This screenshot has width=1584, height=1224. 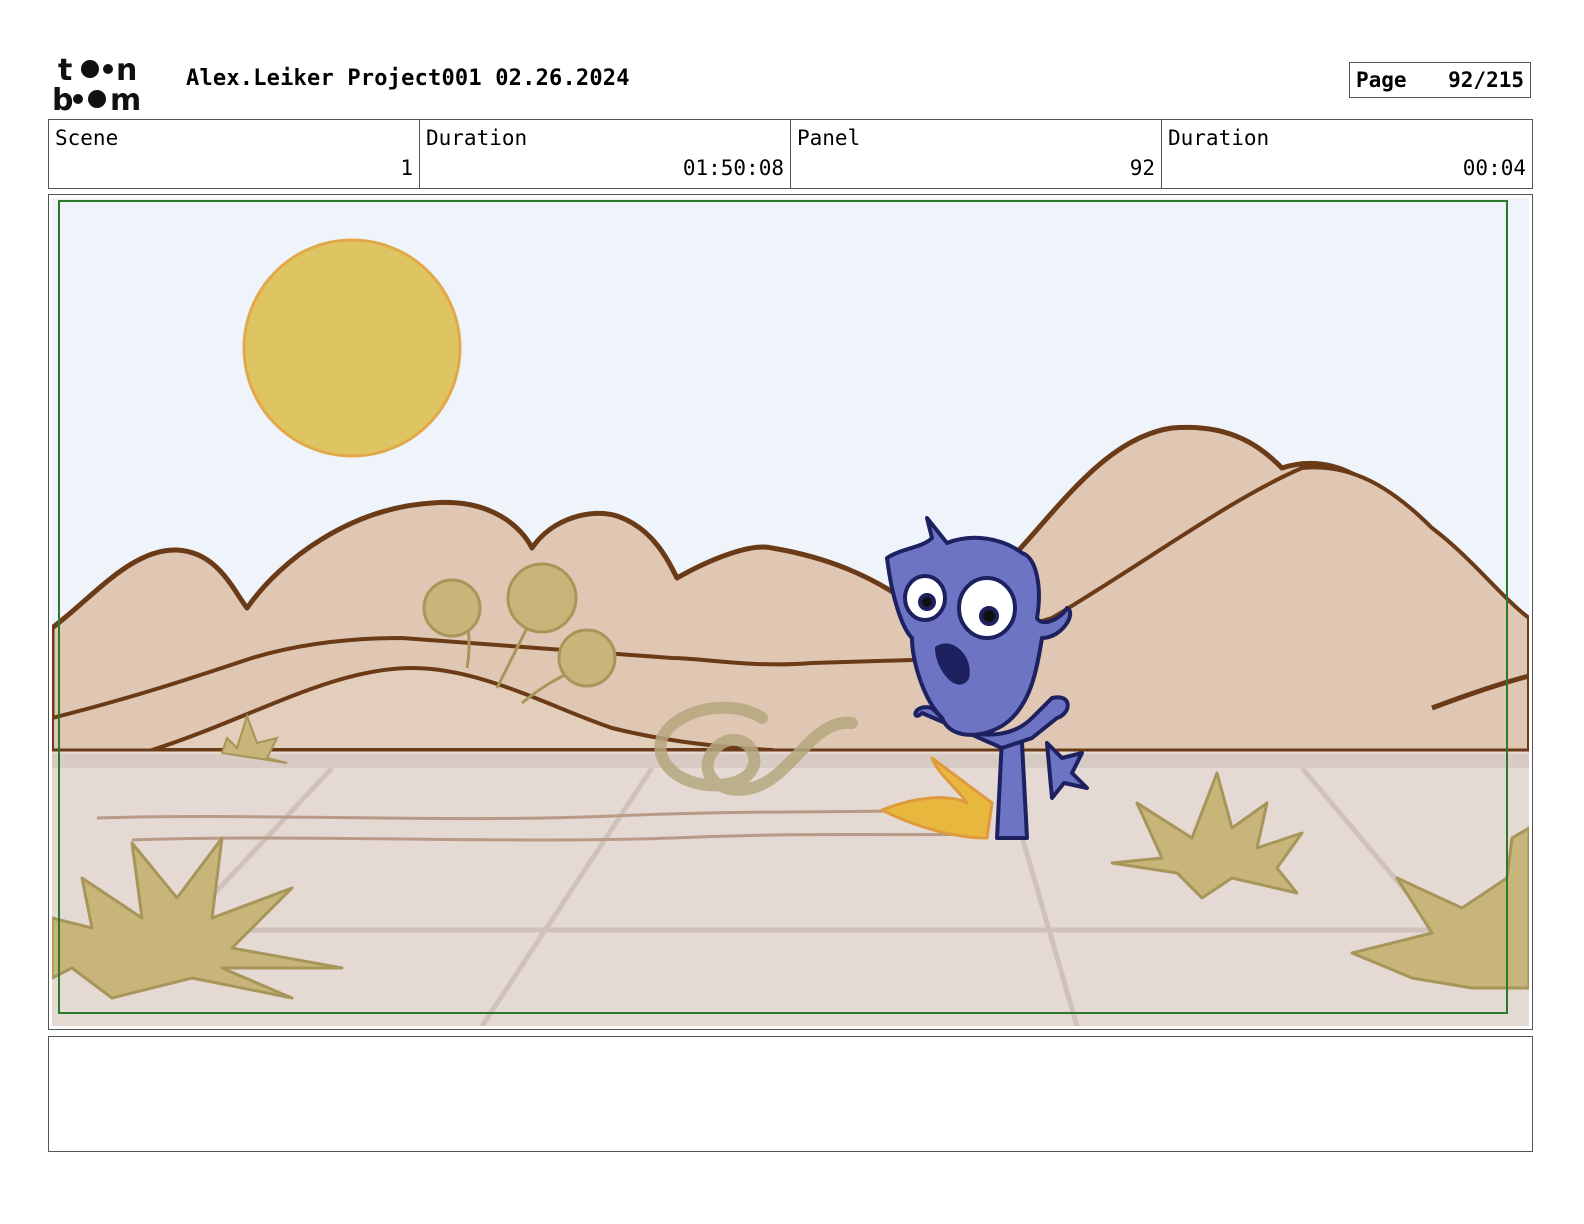 I want to click on page-number: 92/215, so click(x=1486, y=80).